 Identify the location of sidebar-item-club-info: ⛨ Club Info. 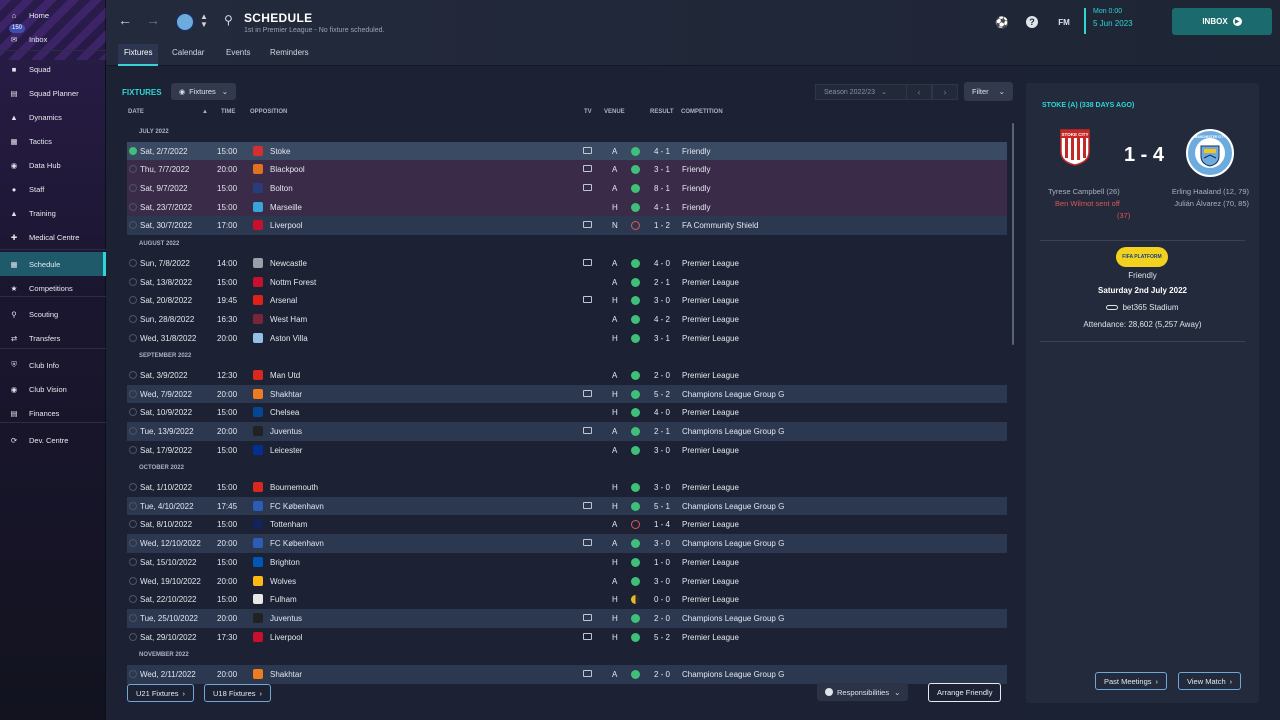
(53, 365).